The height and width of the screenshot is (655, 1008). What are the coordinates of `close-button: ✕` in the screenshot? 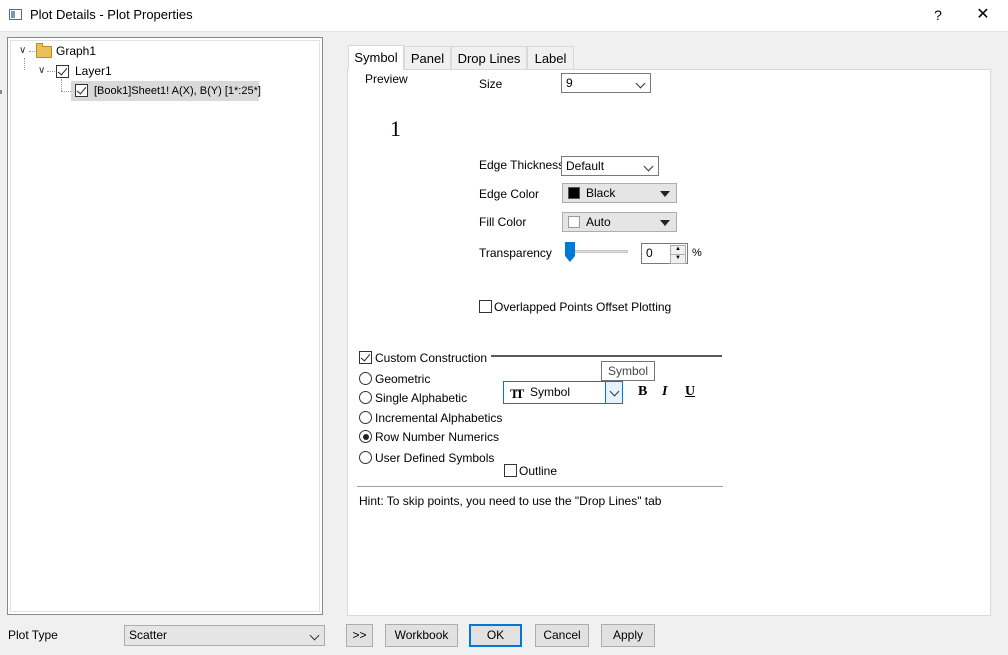 It's located at (983, 15).